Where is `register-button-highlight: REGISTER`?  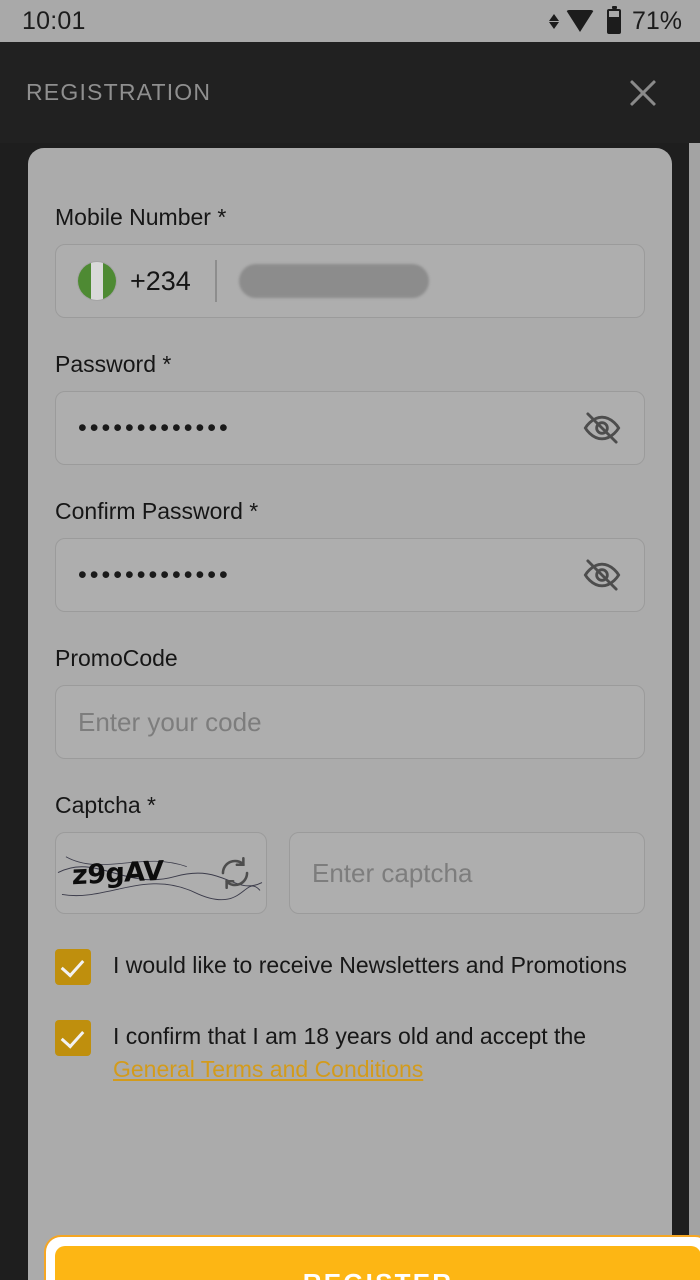
register-button-highlight: REGISTER is located at coordinates (372, 1257).